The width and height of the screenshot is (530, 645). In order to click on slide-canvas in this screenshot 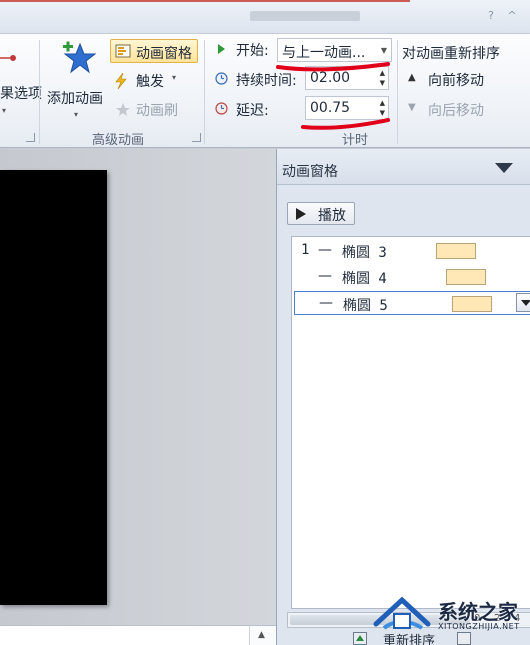, I will do `click(53, 387)`.